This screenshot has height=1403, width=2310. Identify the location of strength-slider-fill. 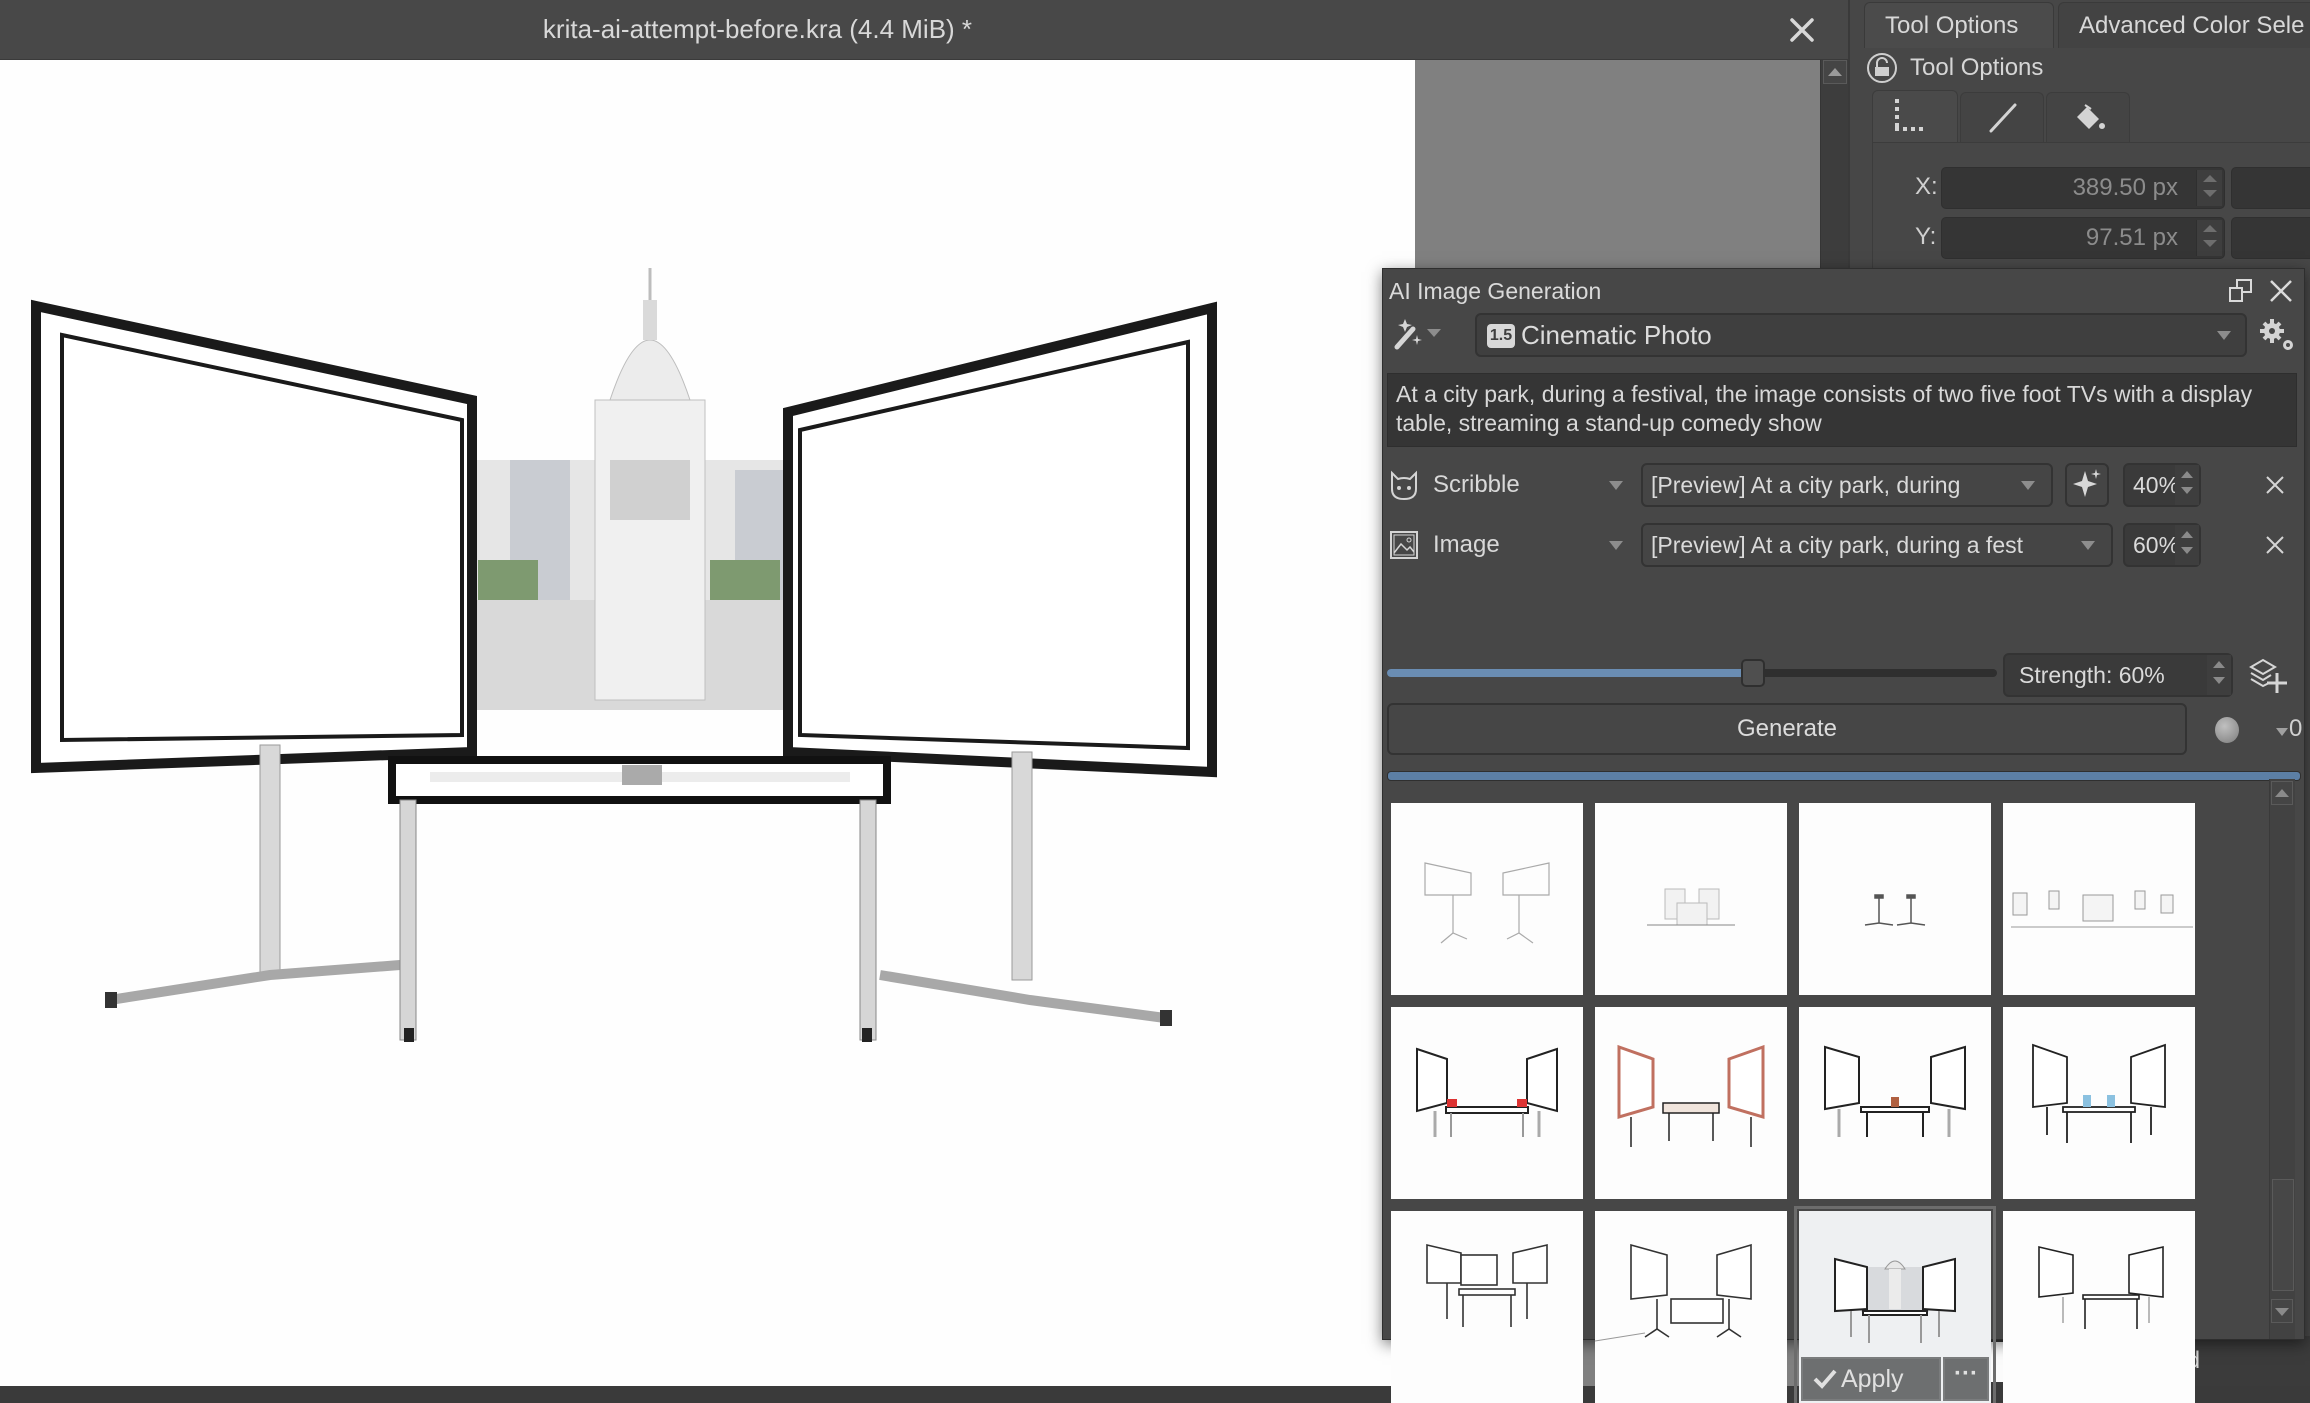
(1570, 673).